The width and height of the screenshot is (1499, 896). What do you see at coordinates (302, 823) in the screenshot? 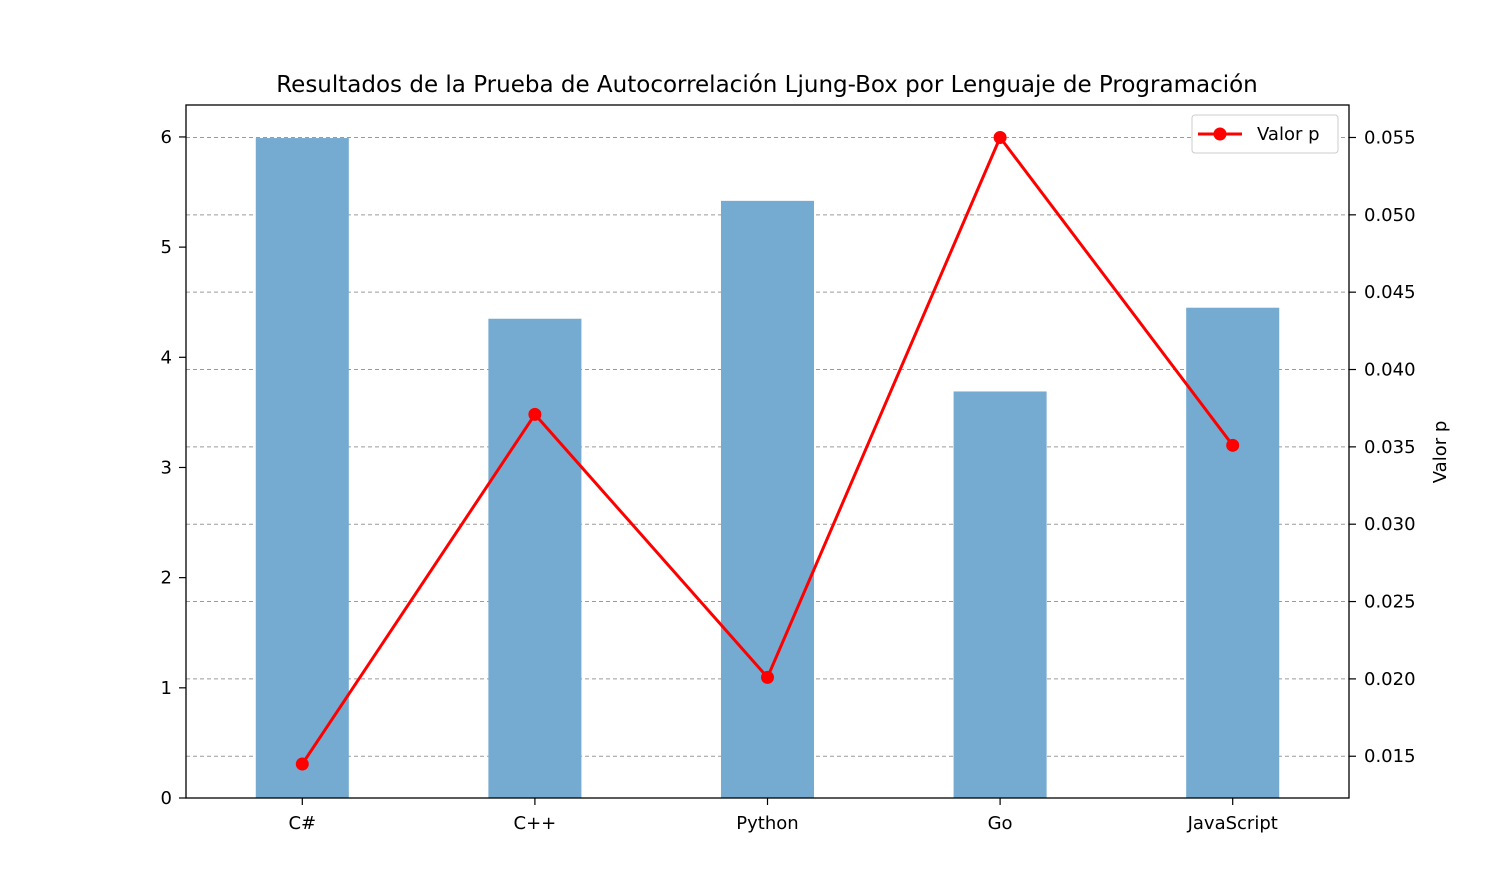
I see `x-tick-label: C#` at bounding box center [302, 823].